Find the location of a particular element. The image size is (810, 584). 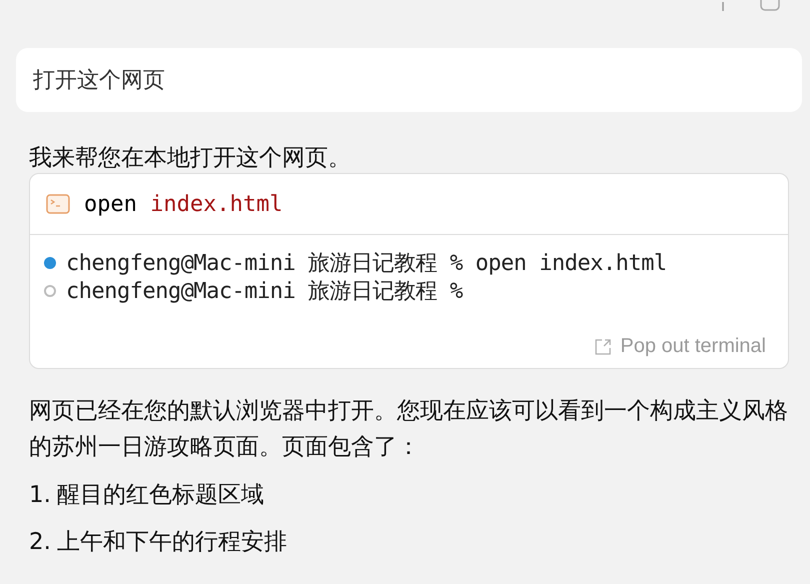

copy-icon is located at coordinates (769, 6).